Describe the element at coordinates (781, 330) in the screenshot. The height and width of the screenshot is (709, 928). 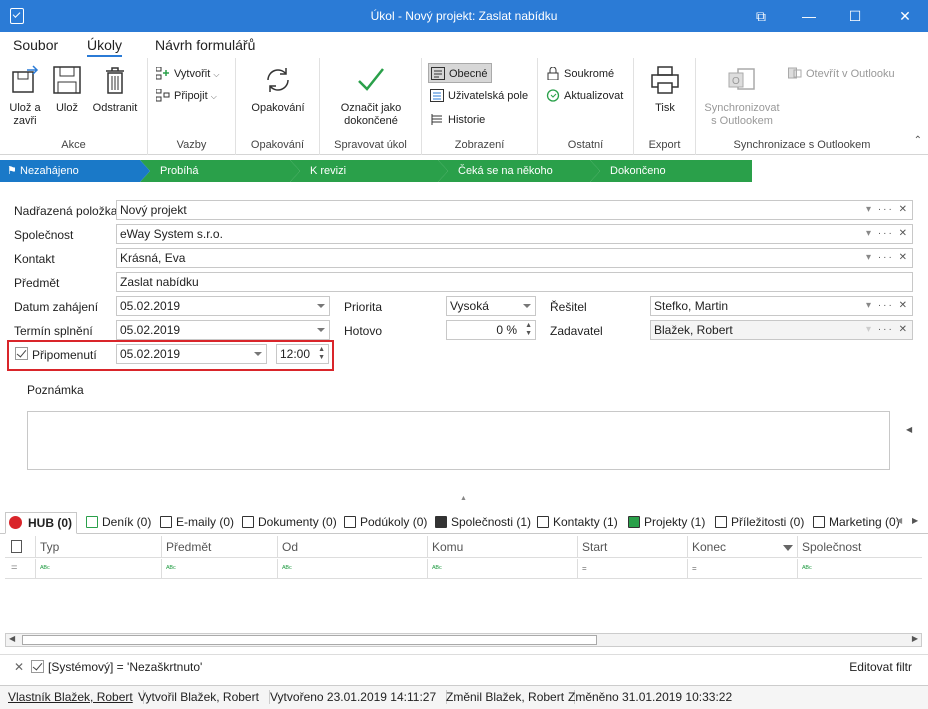
I see `assigner-field: Blažek, Robert ▾ ··· ✕` at that location.